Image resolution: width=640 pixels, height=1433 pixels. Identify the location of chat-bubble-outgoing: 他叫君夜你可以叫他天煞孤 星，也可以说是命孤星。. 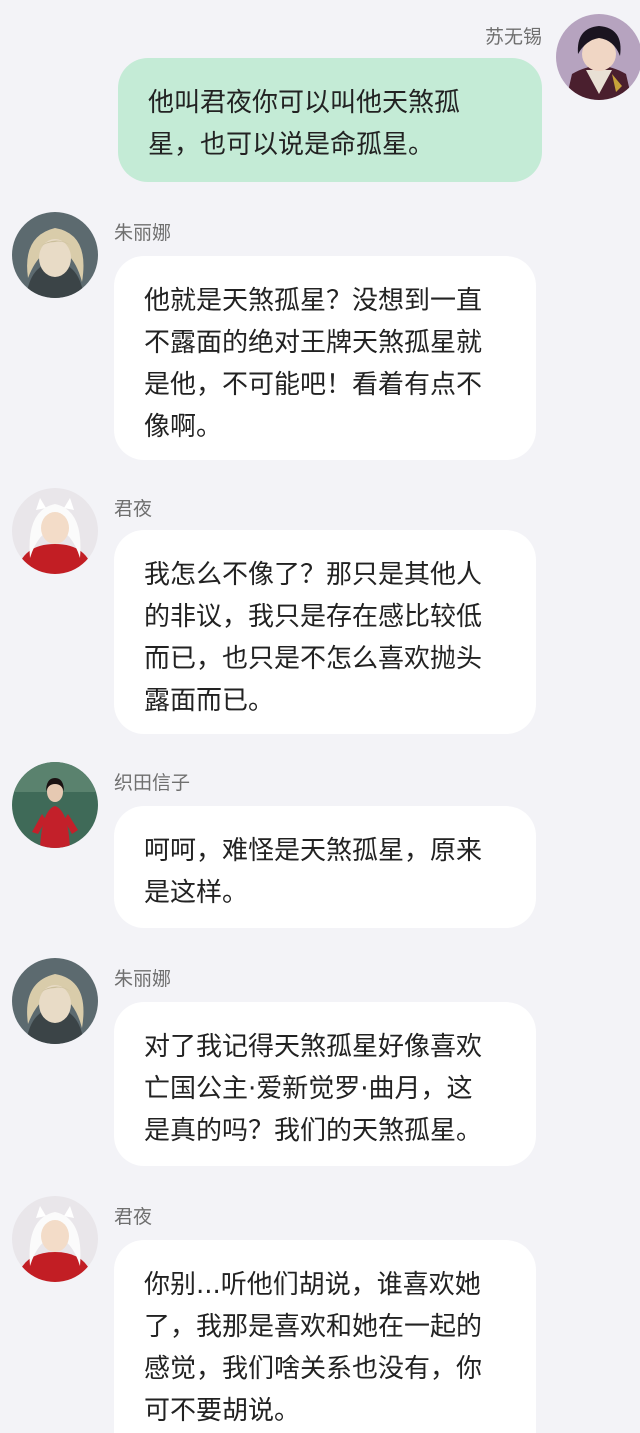
(330, 120).